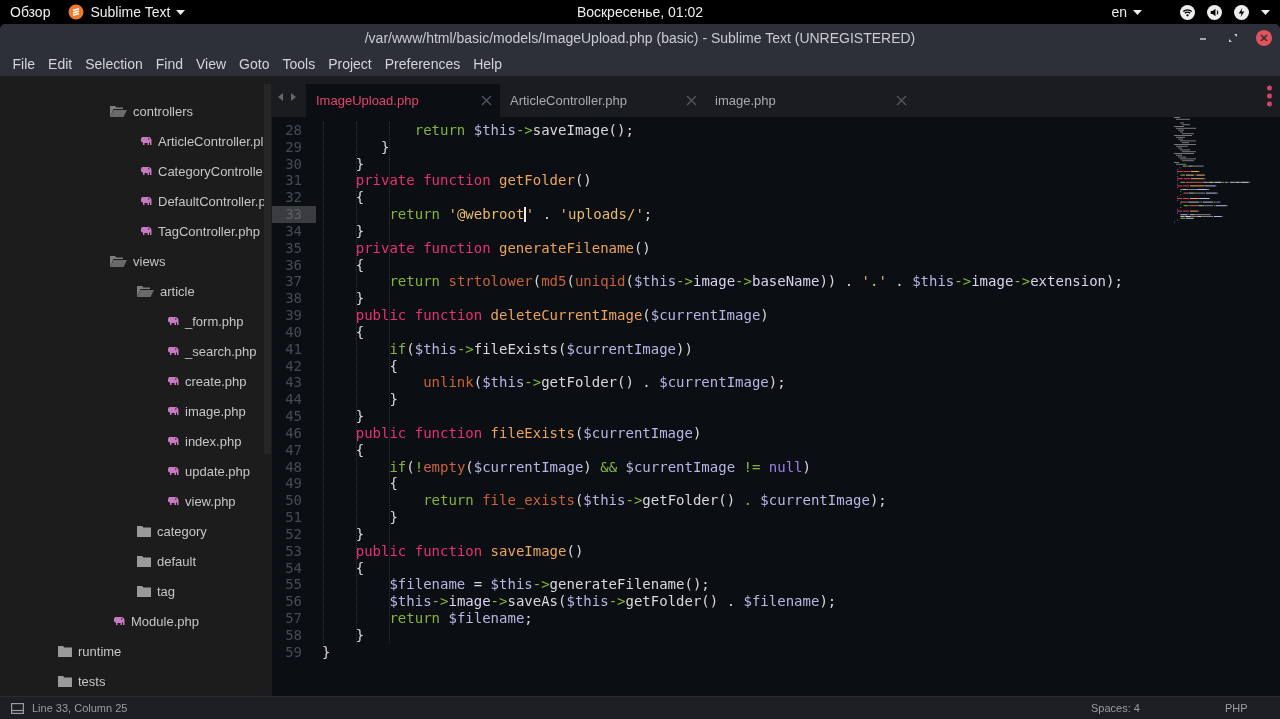 Image resolution: width=1280 pixels, height=719 pixels. I want to click on line-number: 32, so click(293, 198).